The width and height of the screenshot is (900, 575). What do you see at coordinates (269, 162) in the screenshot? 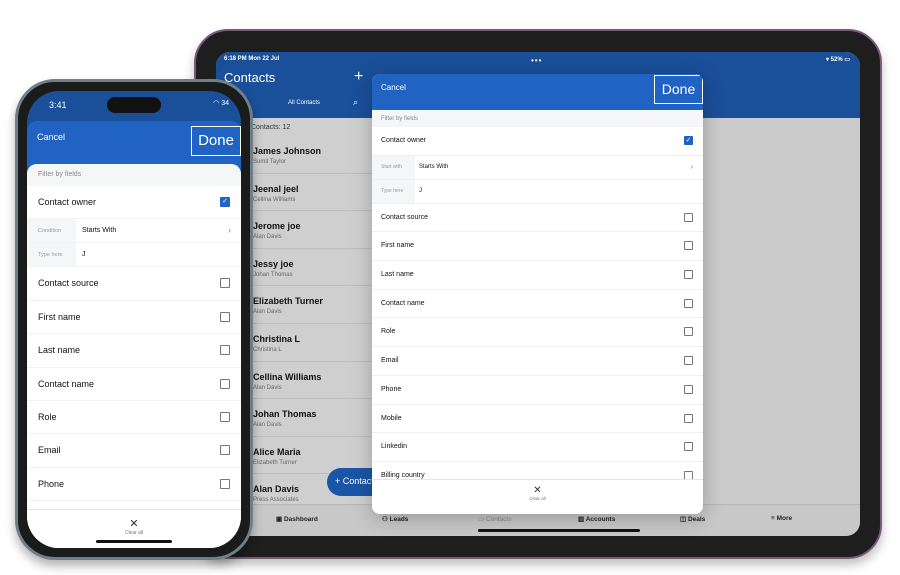
I see `contact-owner: Sumit Taylor` at bounding box center [269, 162].